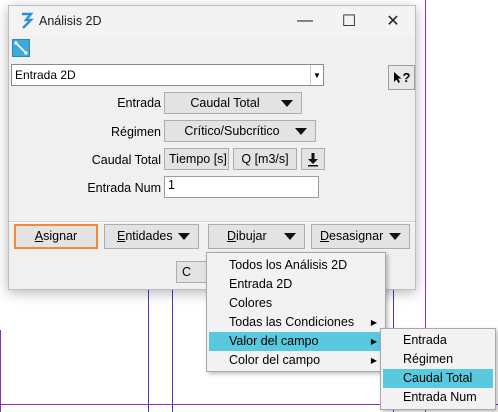 The height and width of the screenshot is (412, 498). What do you see at coordinates (232, 236) in the screenshot?
I see `draw-mnemonic: D` at bounding box center [232, 236].